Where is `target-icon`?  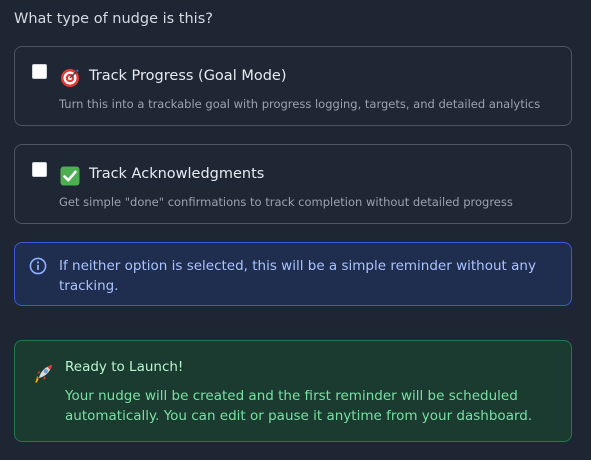
target-icon is located at coordinates (70, 78).